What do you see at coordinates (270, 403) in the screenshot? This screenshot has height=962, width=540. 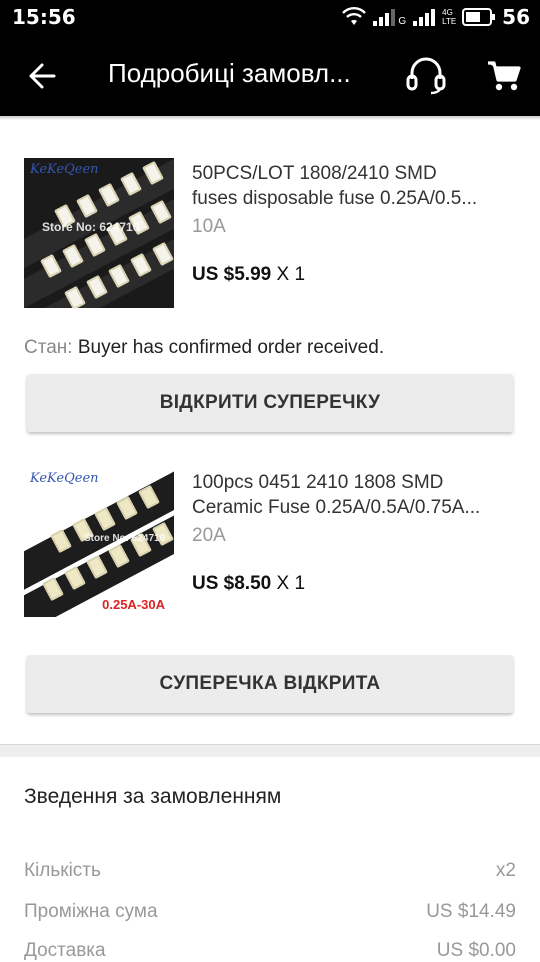 I see `open-dispute-button: ВІДКРИТИ СУПЕРЕЧКУ` at bounding box center [270, 403].